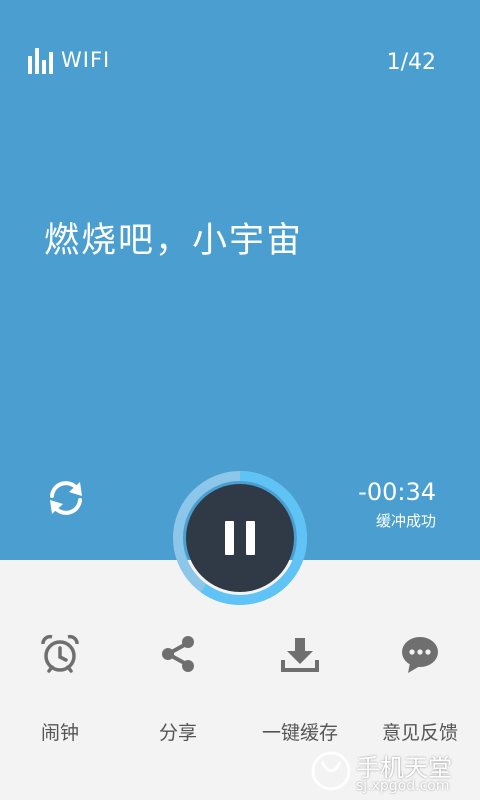 The image size is (480, 800). I want to click on track-title: 燃烧吧，小宇宙, so click(174, 241).